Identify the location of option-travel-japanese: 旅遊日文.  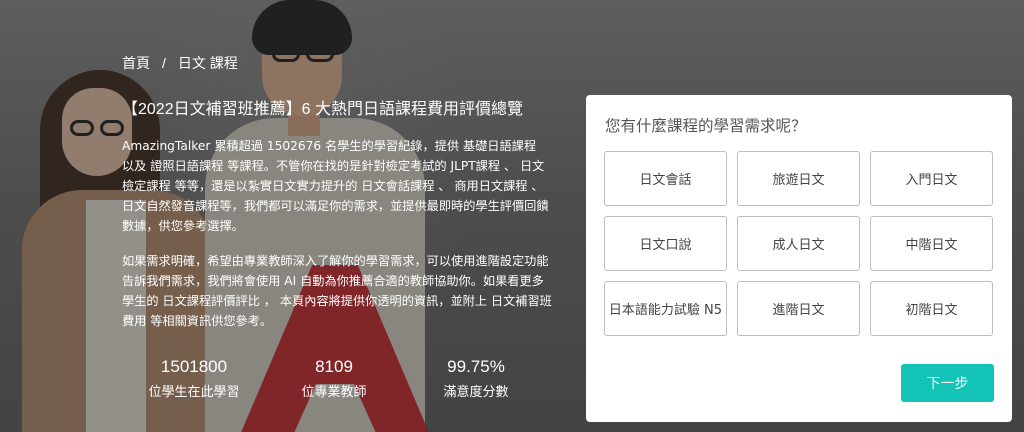
(798, 178).